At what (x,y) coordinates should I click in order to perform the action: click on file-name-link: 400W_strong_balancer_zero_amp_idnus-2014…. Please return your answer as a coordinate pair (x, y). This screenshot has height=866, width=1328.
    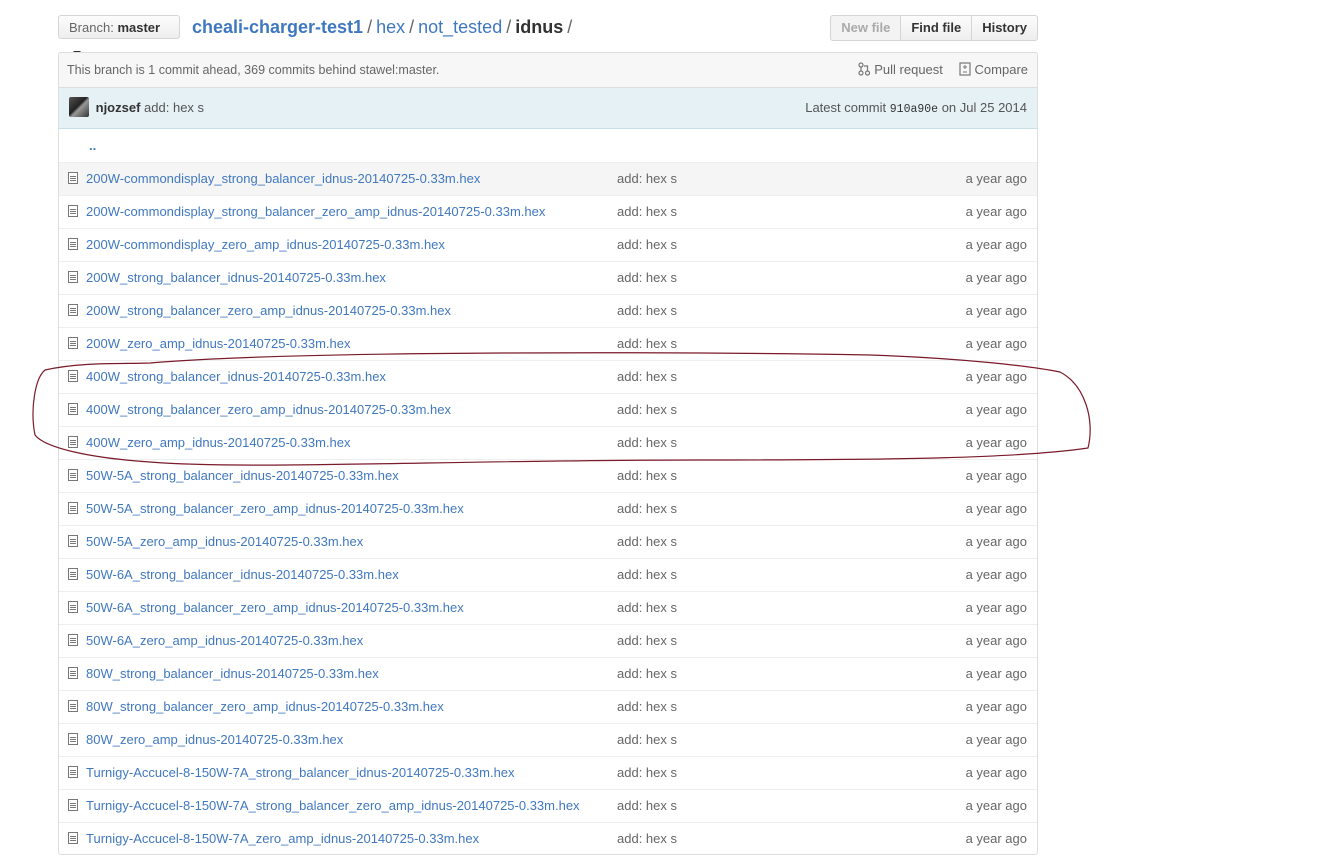
    Looking at the image, I should click on (268, 410).